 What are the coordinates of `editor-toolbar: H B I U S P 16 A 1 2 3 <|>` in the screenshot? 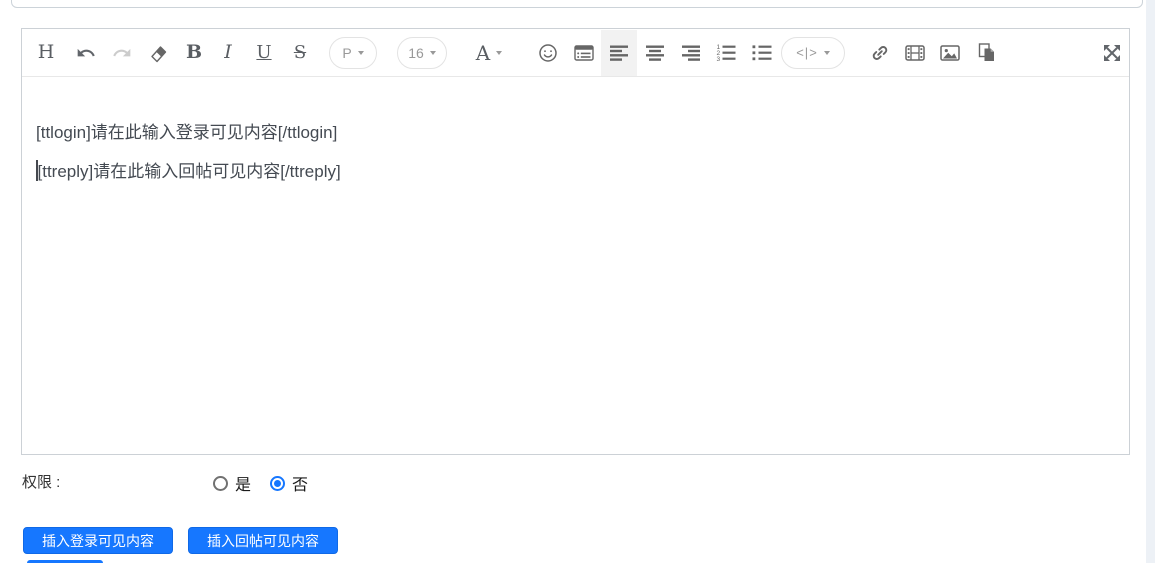 It's located at (575, 53).